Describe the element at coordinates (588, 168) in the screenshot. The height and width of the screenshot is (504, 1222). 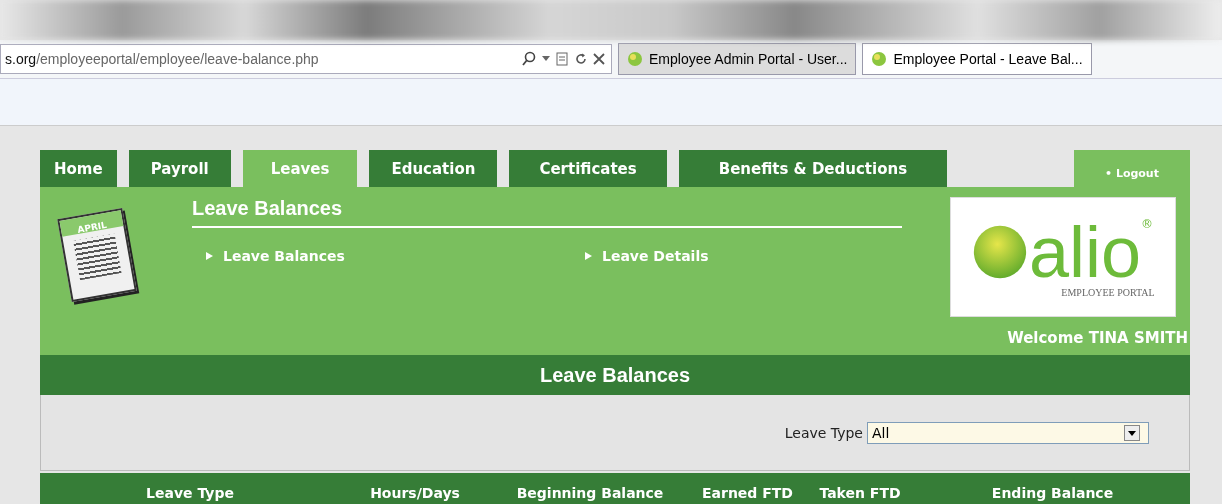
I see `nav-tab: Certificates` at that location.